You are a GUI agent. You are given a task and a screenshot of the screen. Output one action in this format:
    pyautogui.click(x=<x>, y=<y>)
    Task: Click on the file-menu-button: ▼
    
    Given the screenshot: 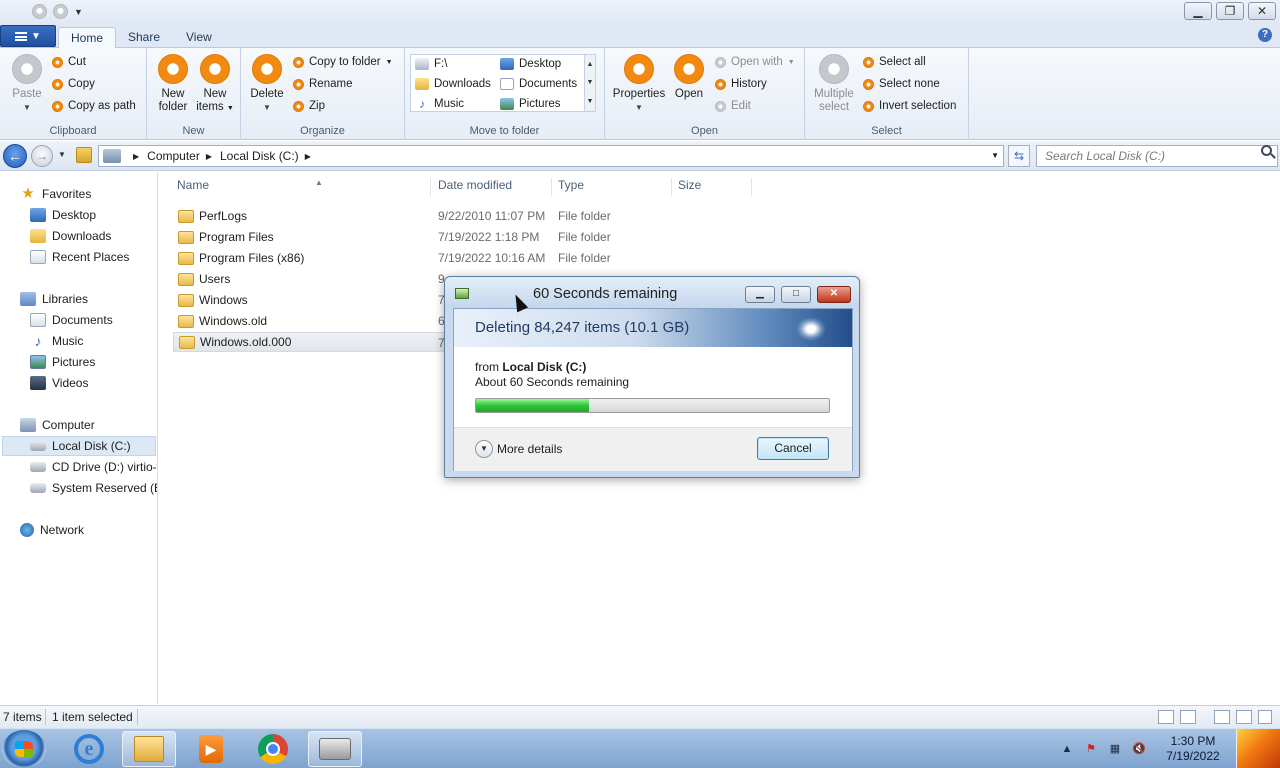 What is the action you would take?
    pyautogui.click(x=28, y=36)
    